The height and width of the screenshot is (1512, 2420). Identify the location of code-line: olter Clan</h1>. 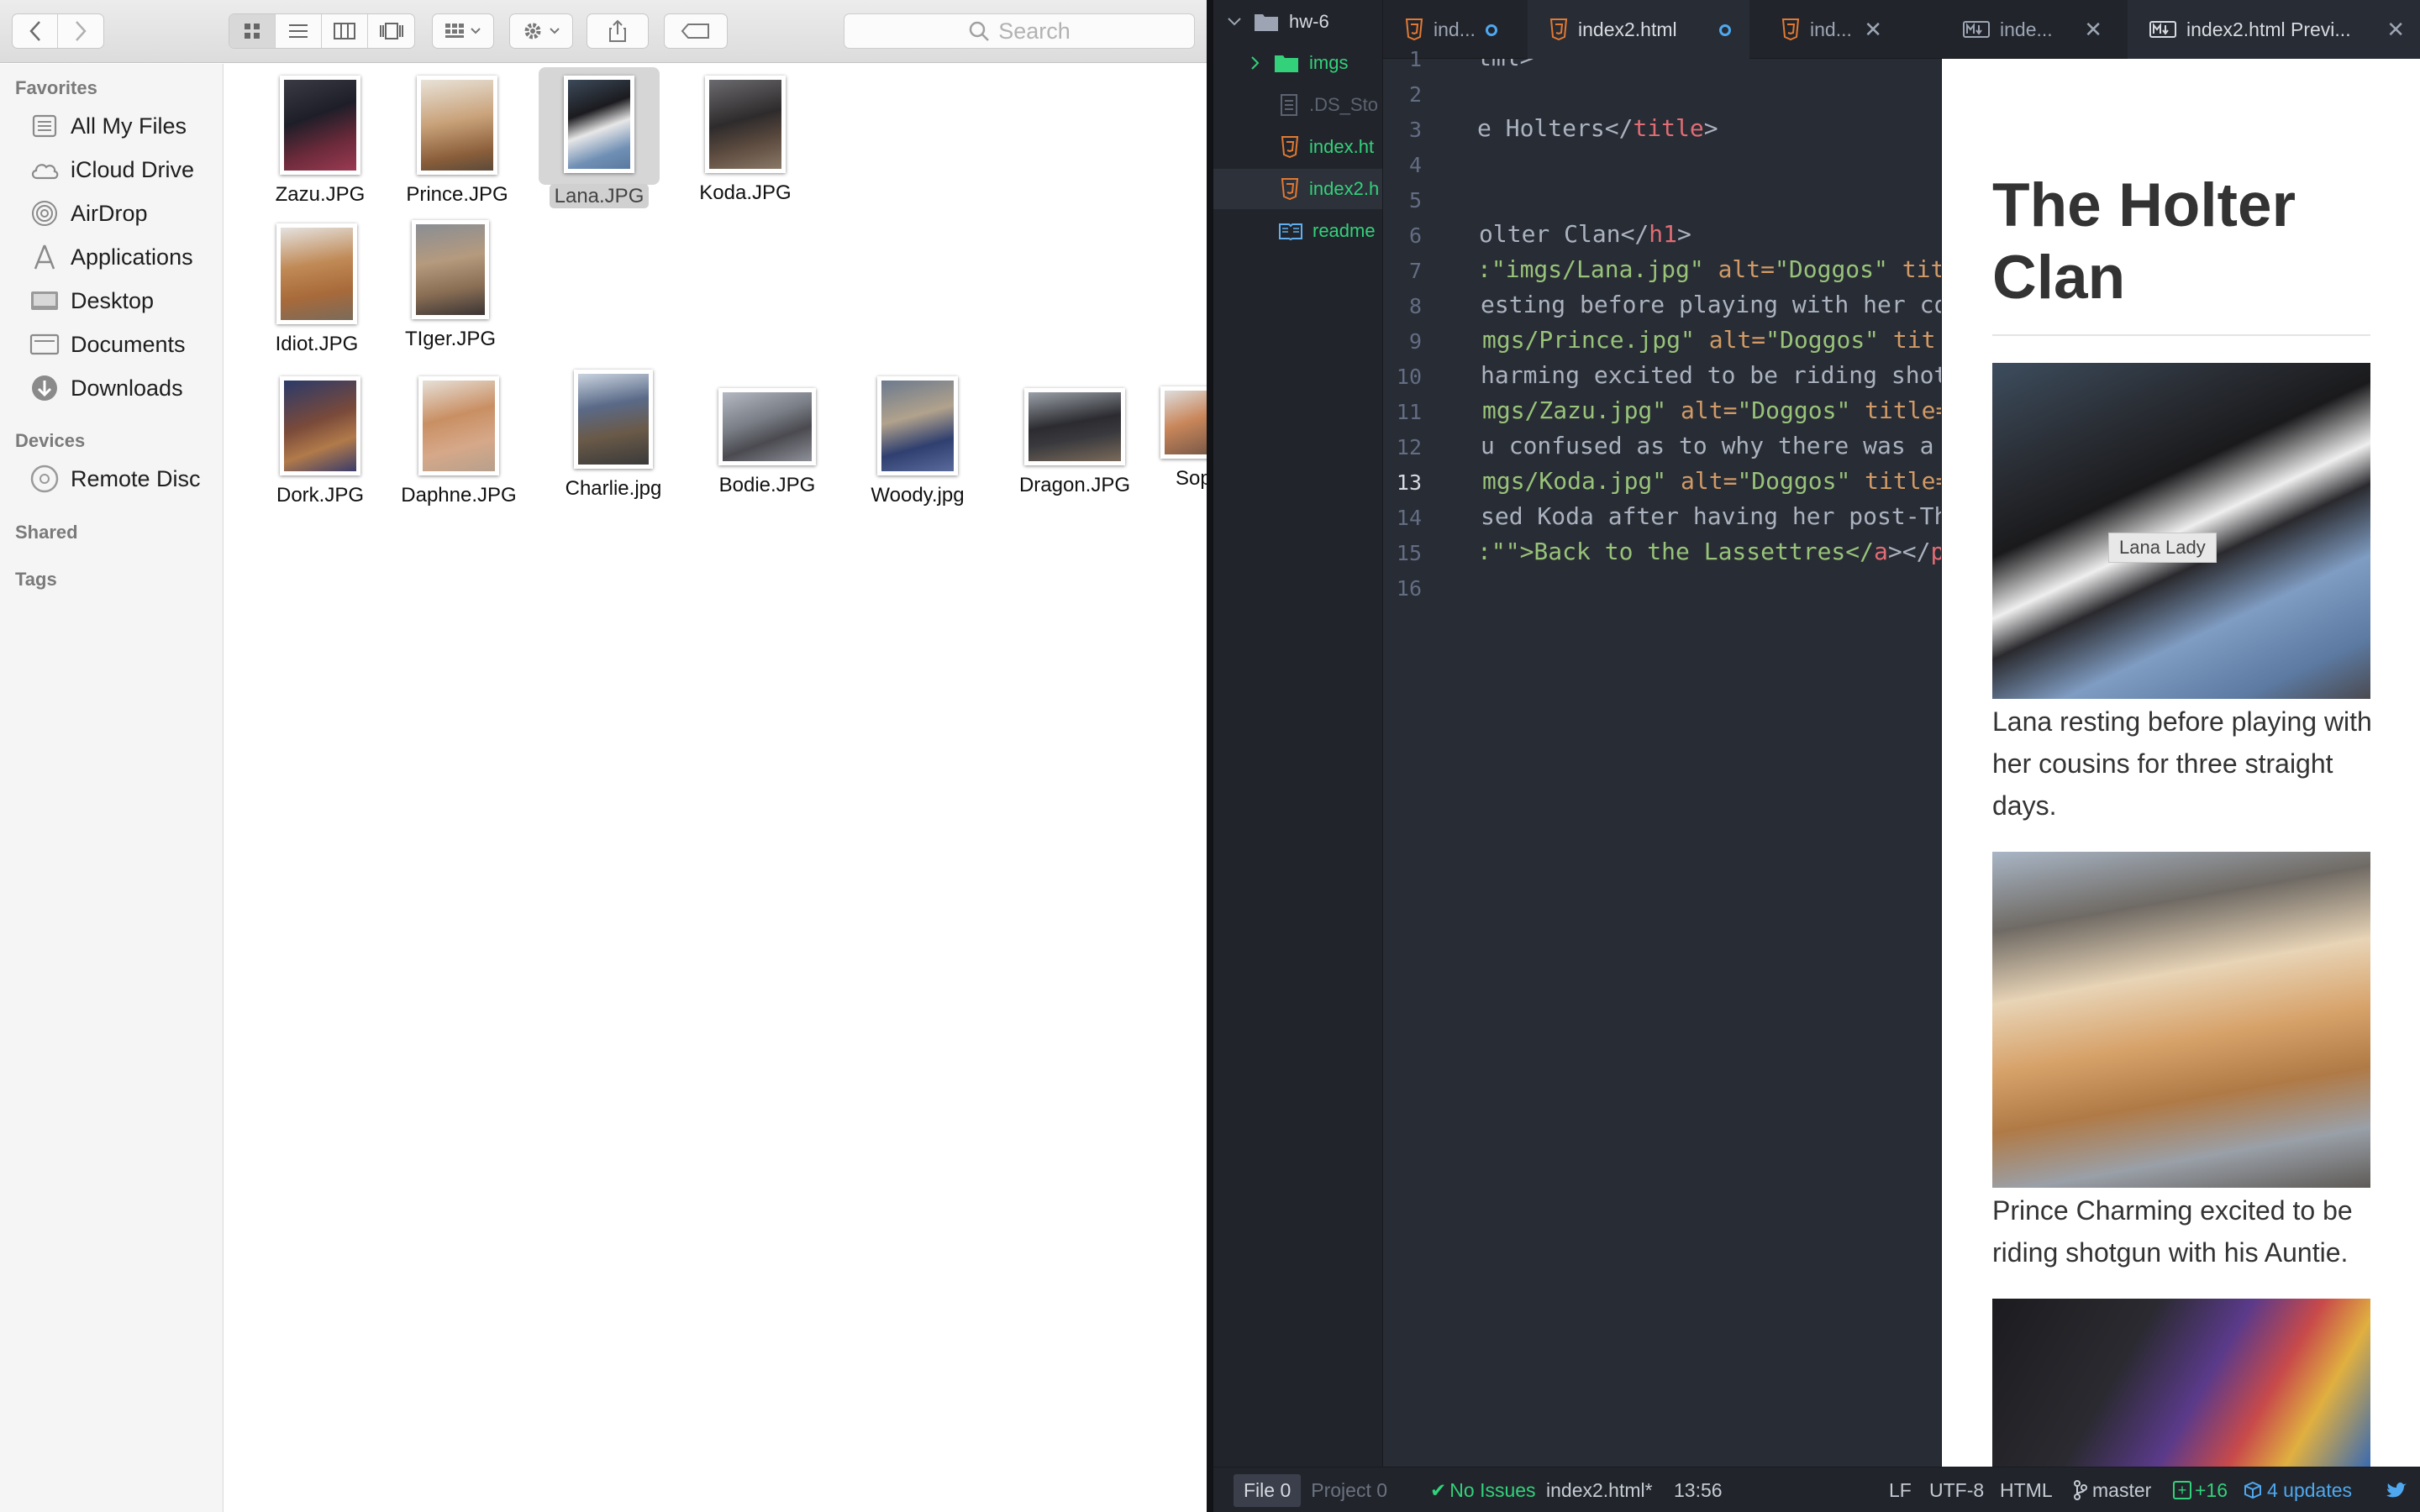
(1585, 234).